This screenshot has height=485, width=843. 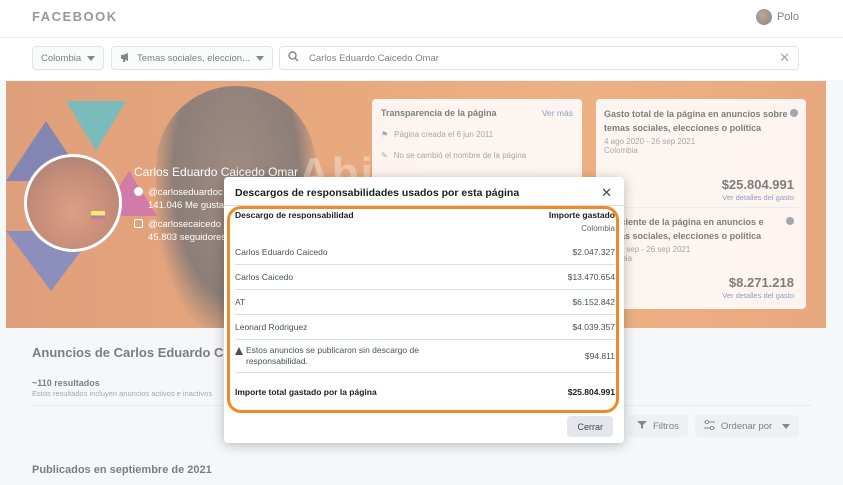 What do you see at coordinates (281, 252) in the screenshot?
I see `disclaimer-name: Carlos Eduardo Caicedo` at bounding box center [281, 252].